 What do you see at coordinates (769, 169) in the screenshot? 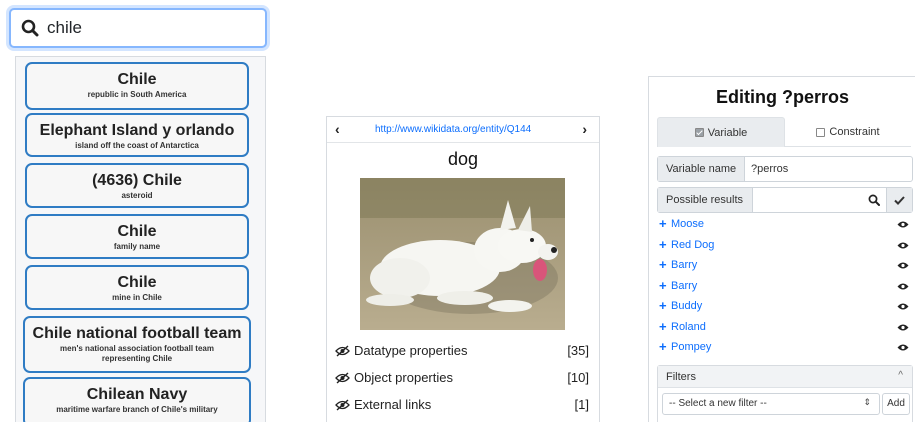
I see `variable-name-input: ?perros` at bounding box center [769, 169].